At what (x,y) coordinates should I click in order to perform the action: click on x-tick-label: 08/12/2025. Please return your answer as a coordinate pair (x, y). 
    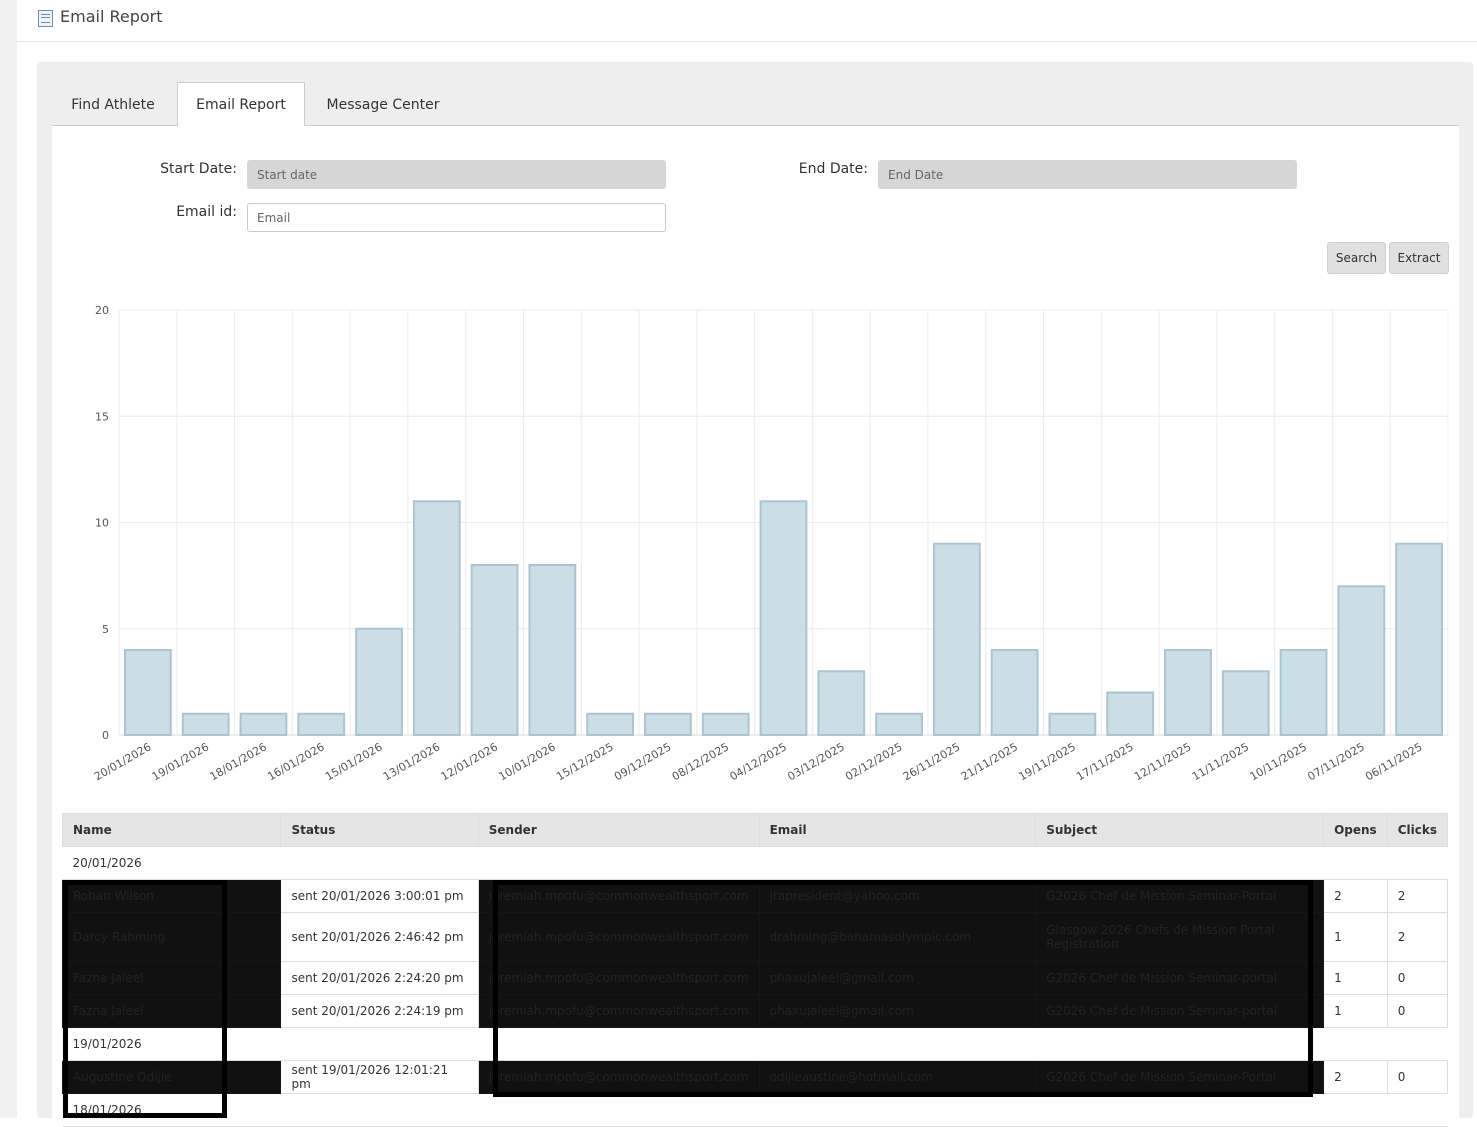
    Looking at the image, I should click on (700, 761).